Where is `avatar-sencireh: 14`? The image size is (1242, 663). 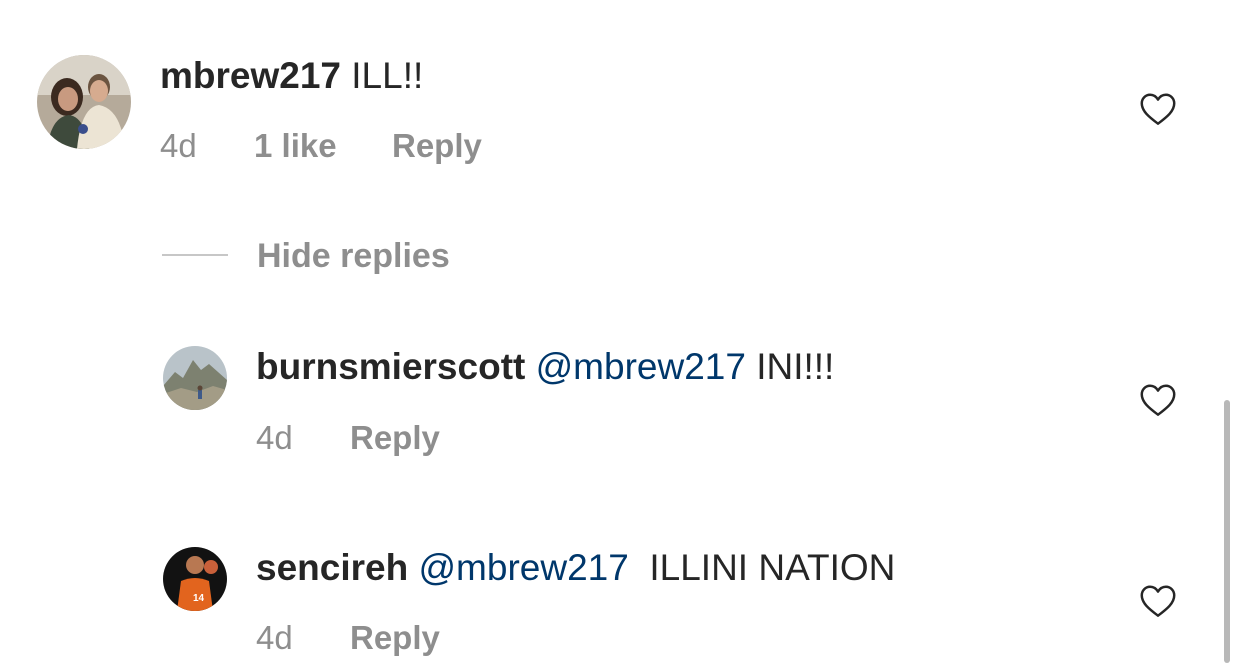
avatar-sencireh: 14 is located at coordinates (195, 579).